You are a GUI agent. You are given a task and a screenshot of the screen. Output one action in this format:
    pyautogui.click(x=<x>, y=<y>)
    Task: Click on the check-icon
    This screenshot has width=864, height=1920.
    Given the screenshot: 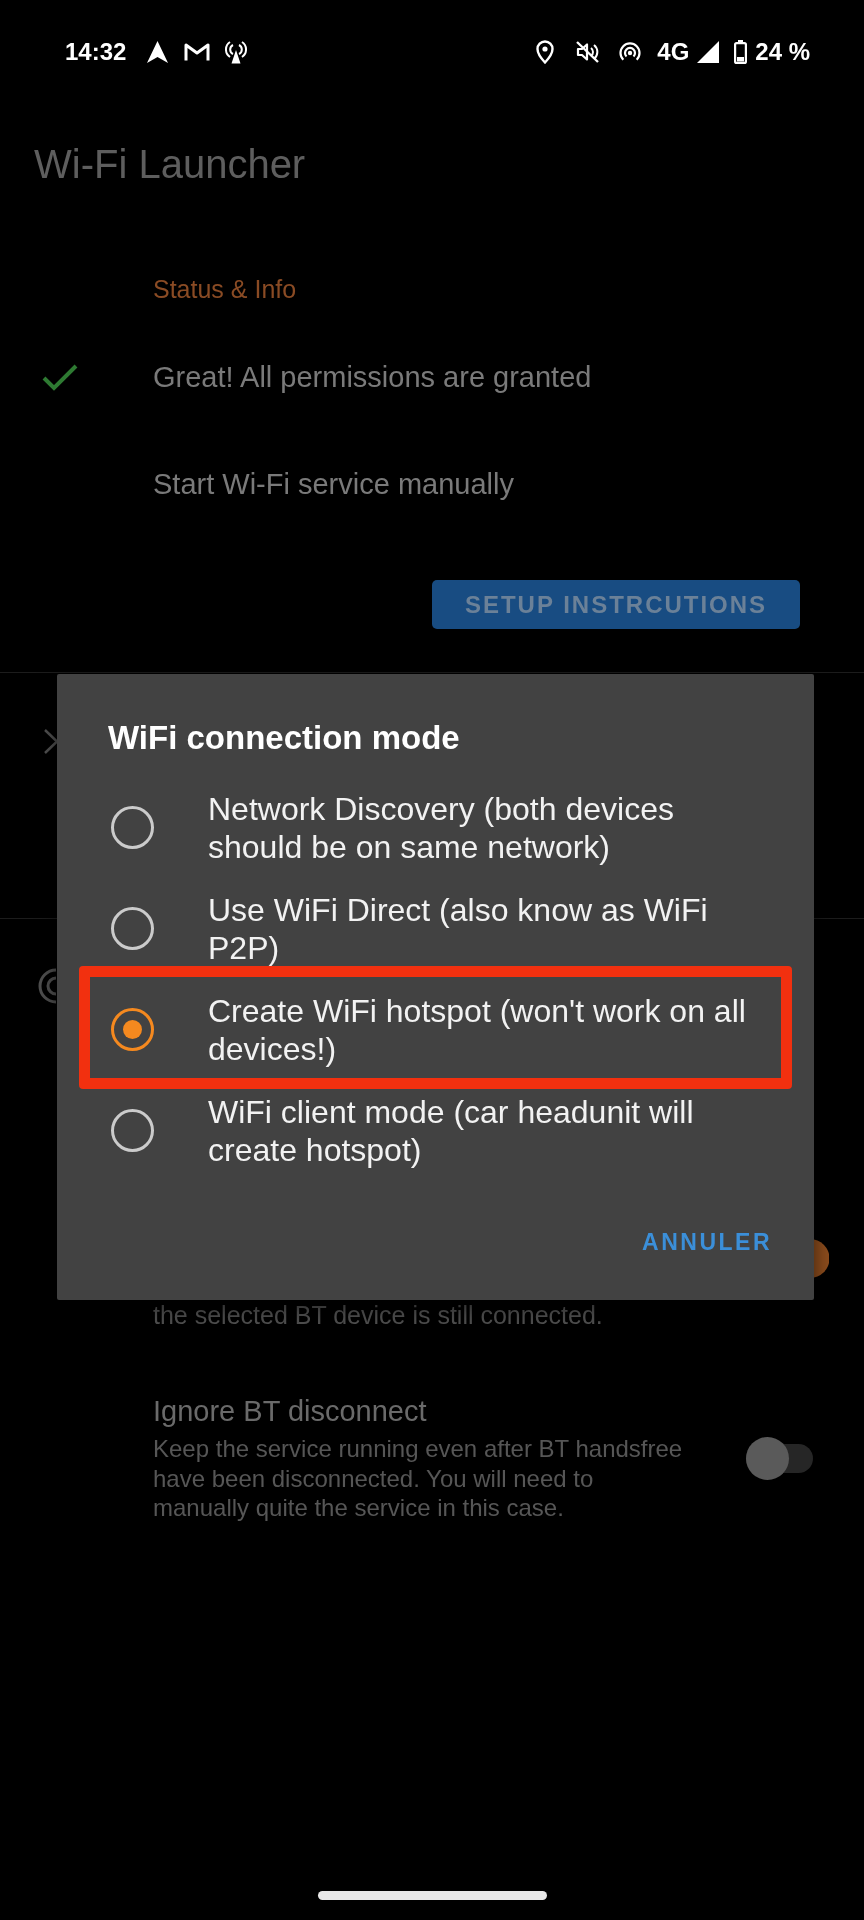 What is the action you would take?
    pyautogui.click(x=60, y=377)
    